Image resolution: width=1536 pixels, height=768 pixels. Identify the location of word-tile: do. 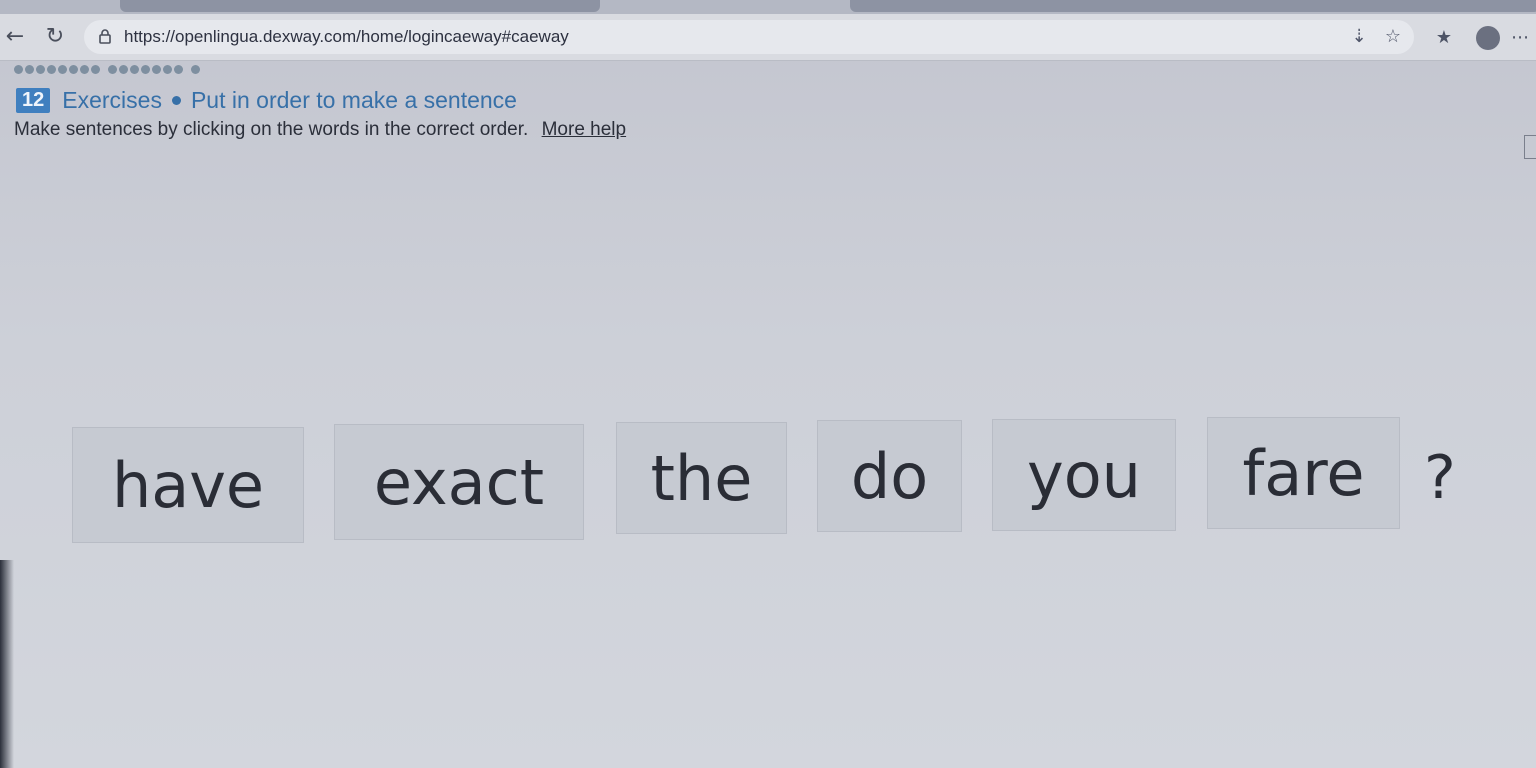
(889, 476).